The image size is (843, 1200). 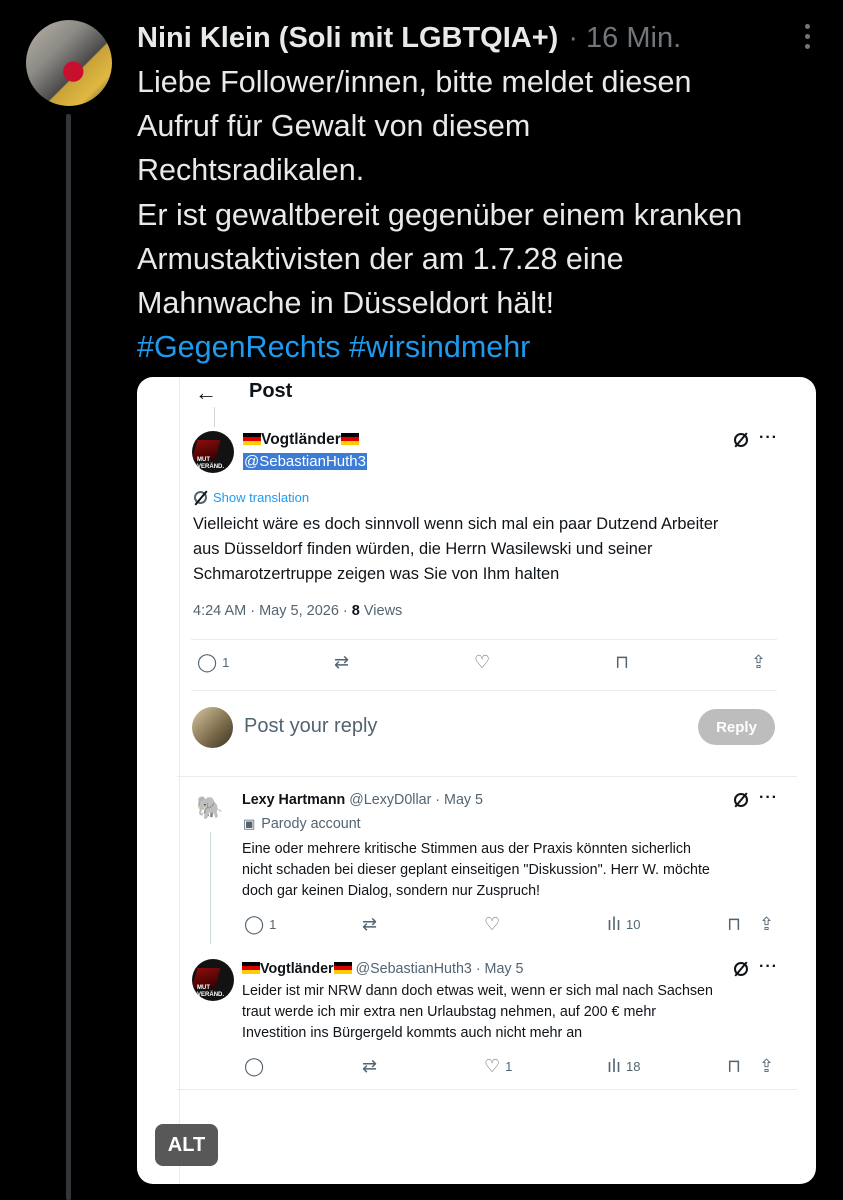 What do you see at coordinates (347, 38) in the screenshot?
I see `author-name: Nini Klein (Soli mit LGBTQIA+)` at bounding box center [347, 38].